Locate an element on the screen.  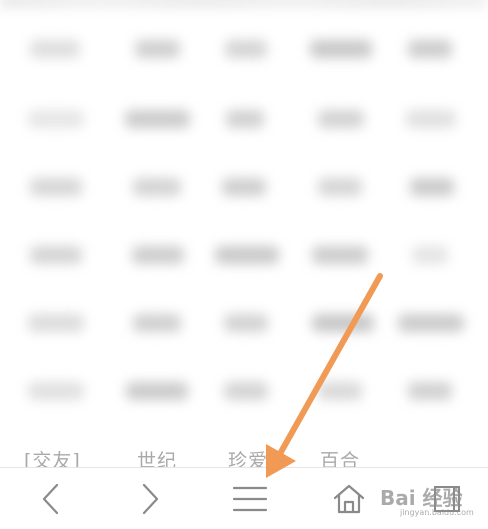
chevron-right-icon is located at coordinates (150, 499).